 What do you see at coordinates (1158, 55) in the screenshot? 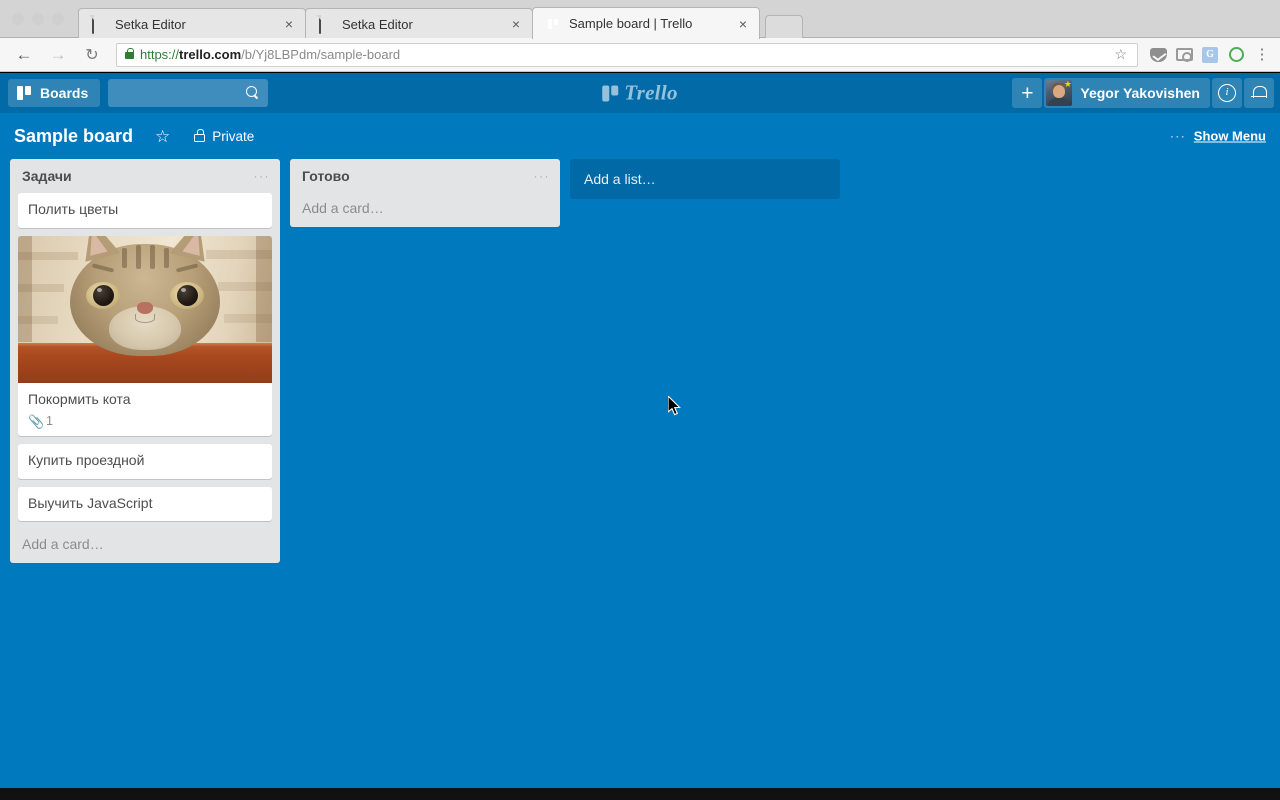
I see `pocket-icon` at bounding box center [1158, 55].